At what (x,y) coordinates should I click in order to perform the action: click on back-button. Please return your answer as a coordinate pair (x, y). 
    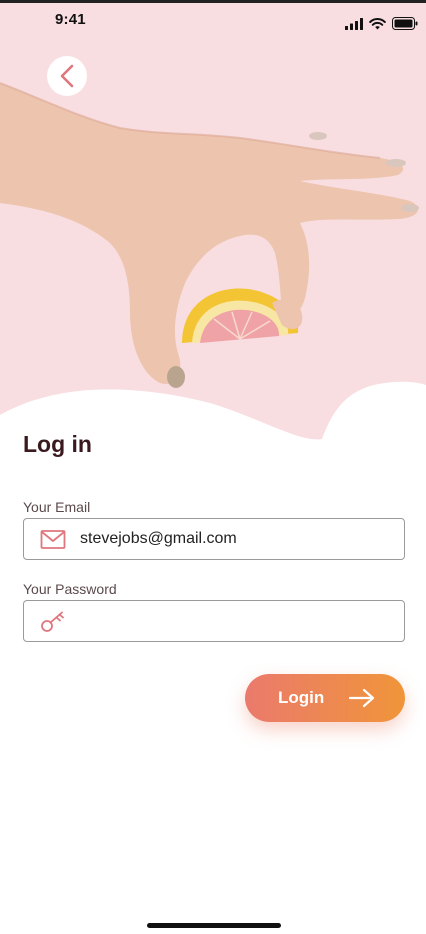
    Looking at the image, I should click on (67, 76).